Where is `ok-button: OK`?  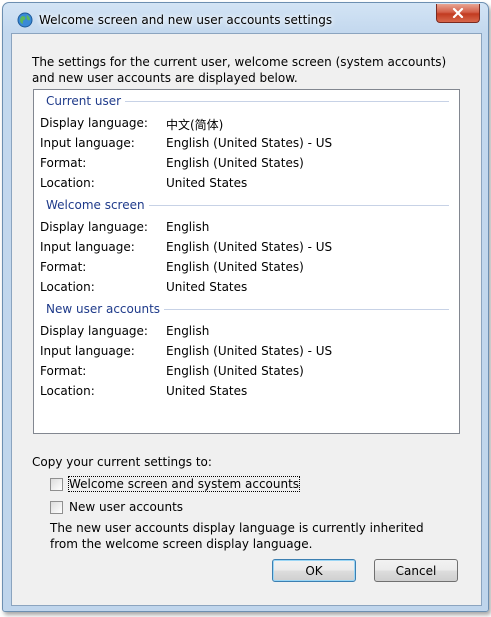
ok-button: OK is located at coordinates (314, 570).